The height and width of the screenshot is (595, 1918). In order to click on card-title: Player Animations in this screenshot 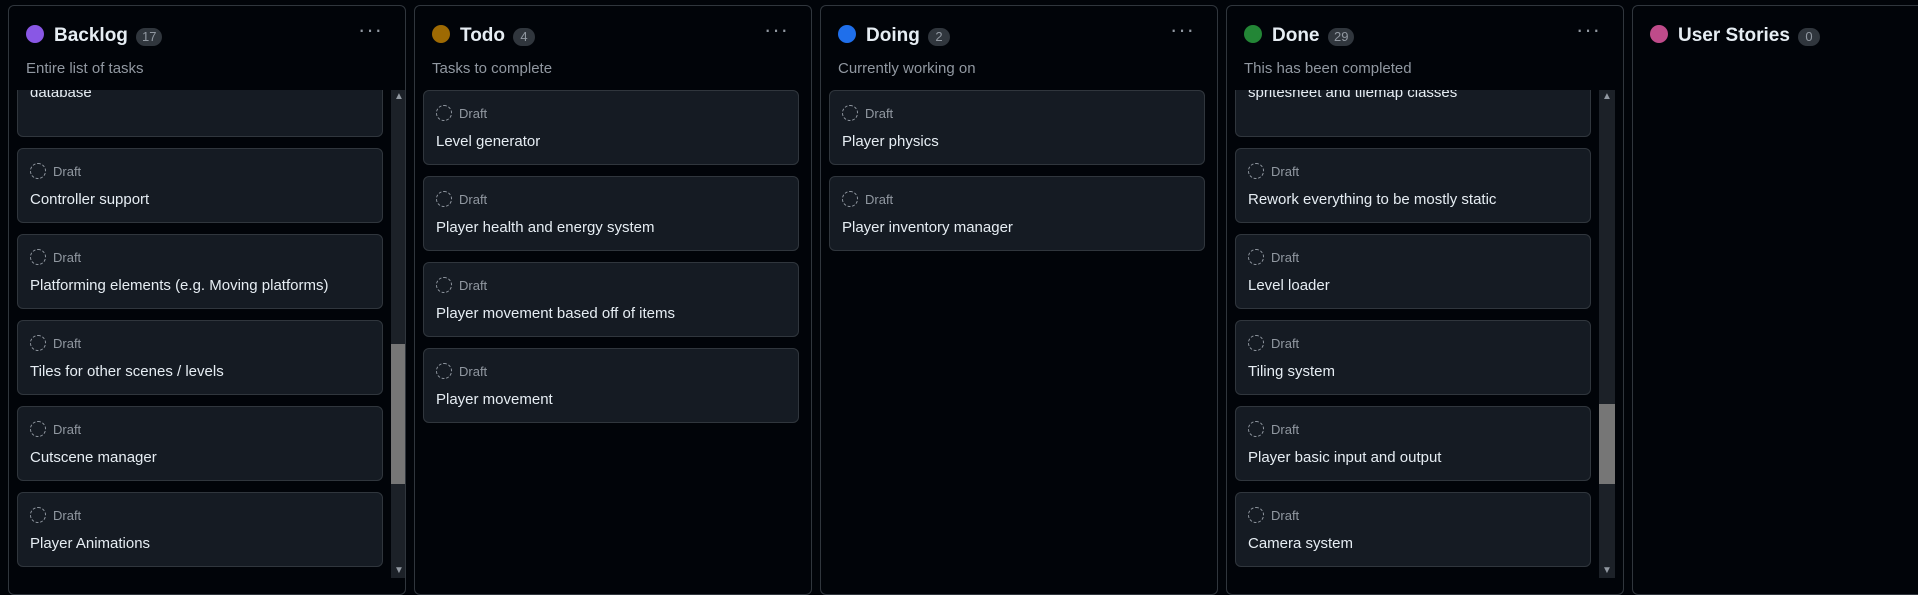, I will do `click(201, 544)`.